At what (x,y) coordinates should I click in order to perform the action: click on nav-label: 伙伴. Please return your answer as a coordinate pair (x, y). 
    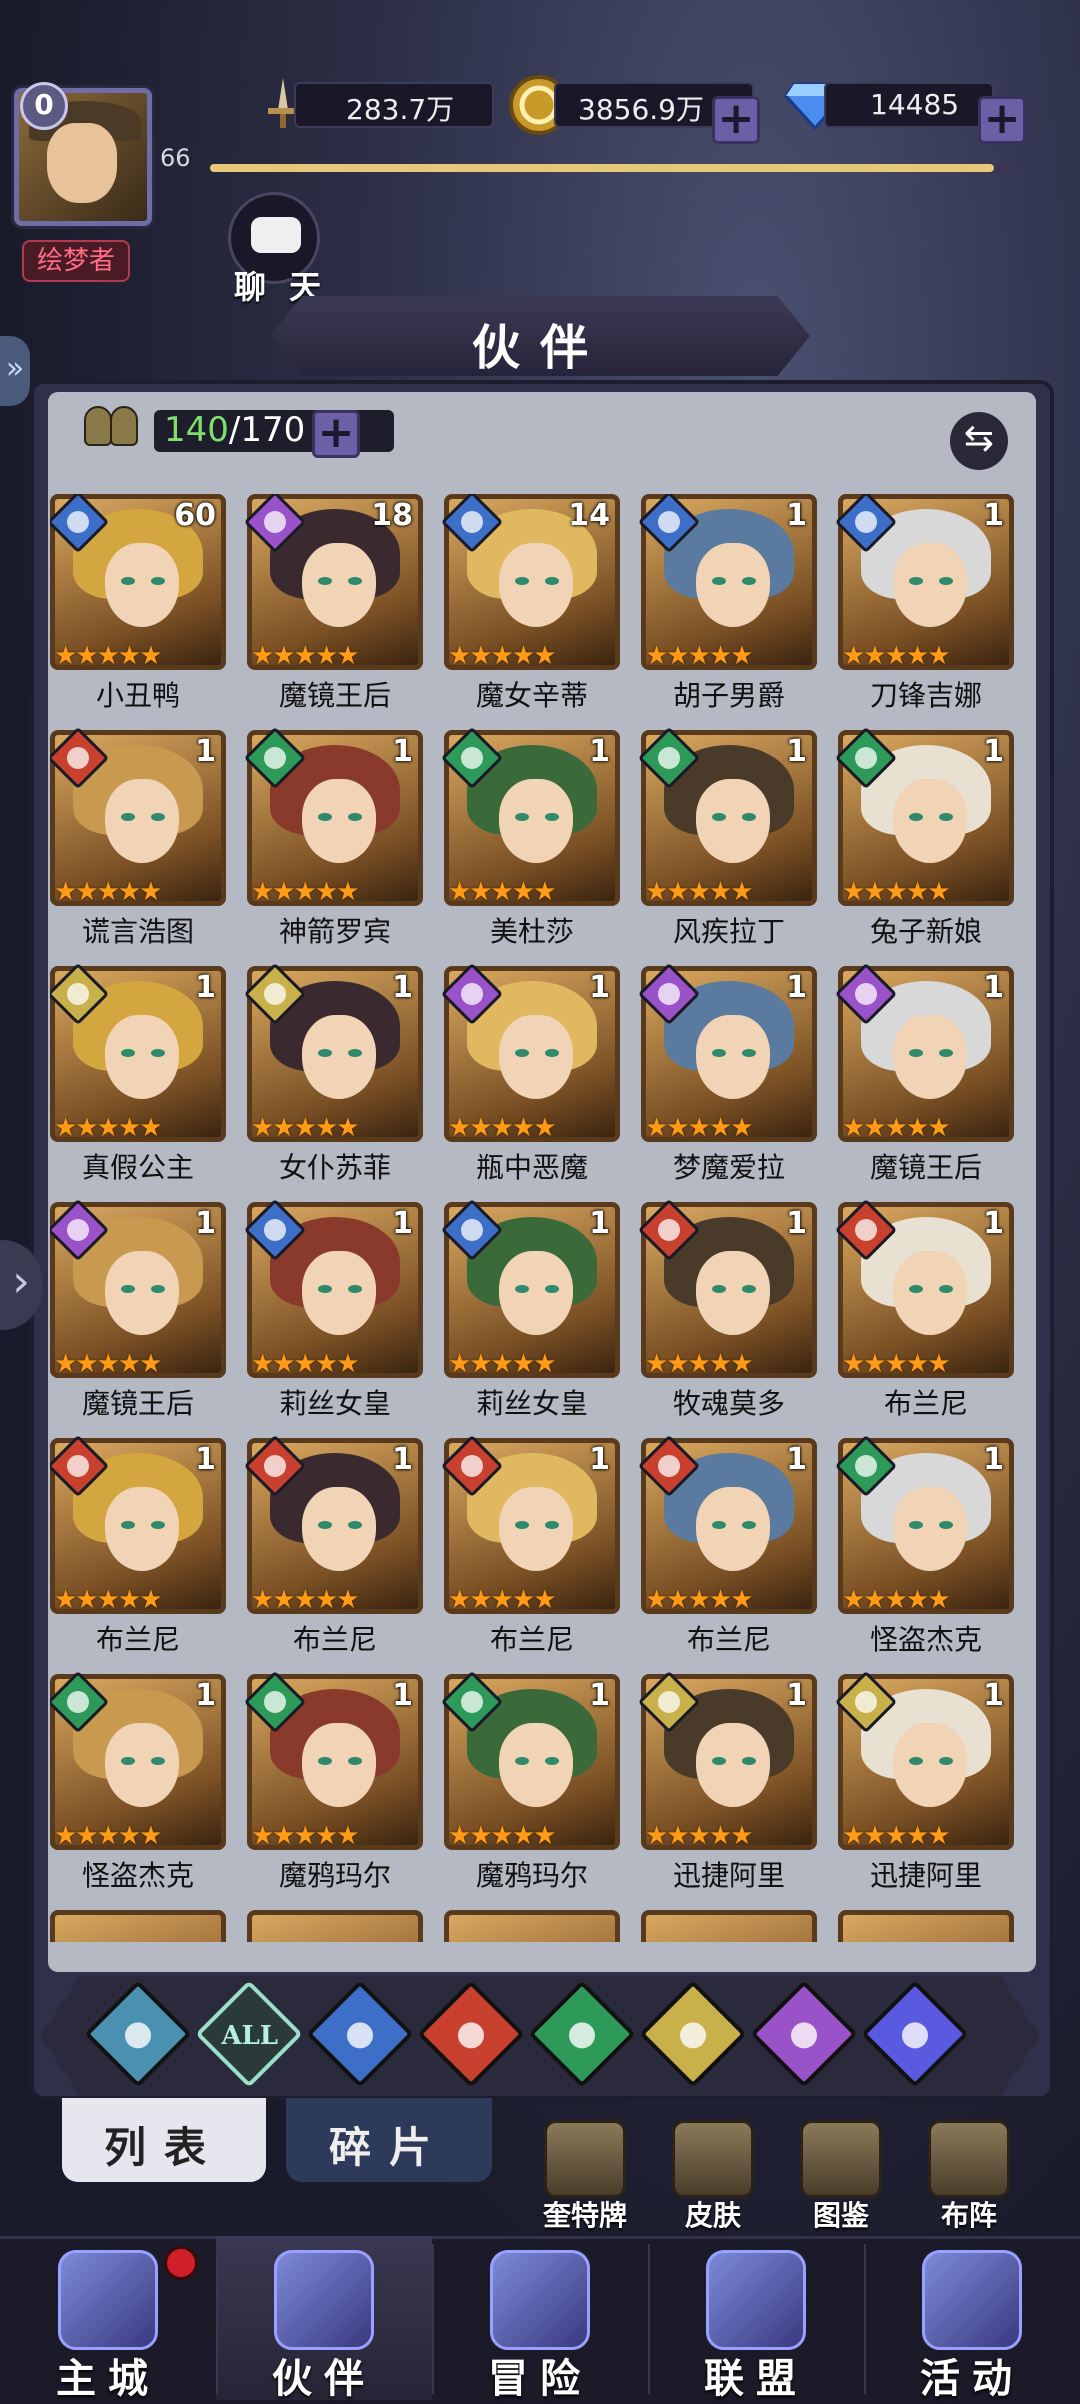
    Looking at the image, I should click on (324, 2379).